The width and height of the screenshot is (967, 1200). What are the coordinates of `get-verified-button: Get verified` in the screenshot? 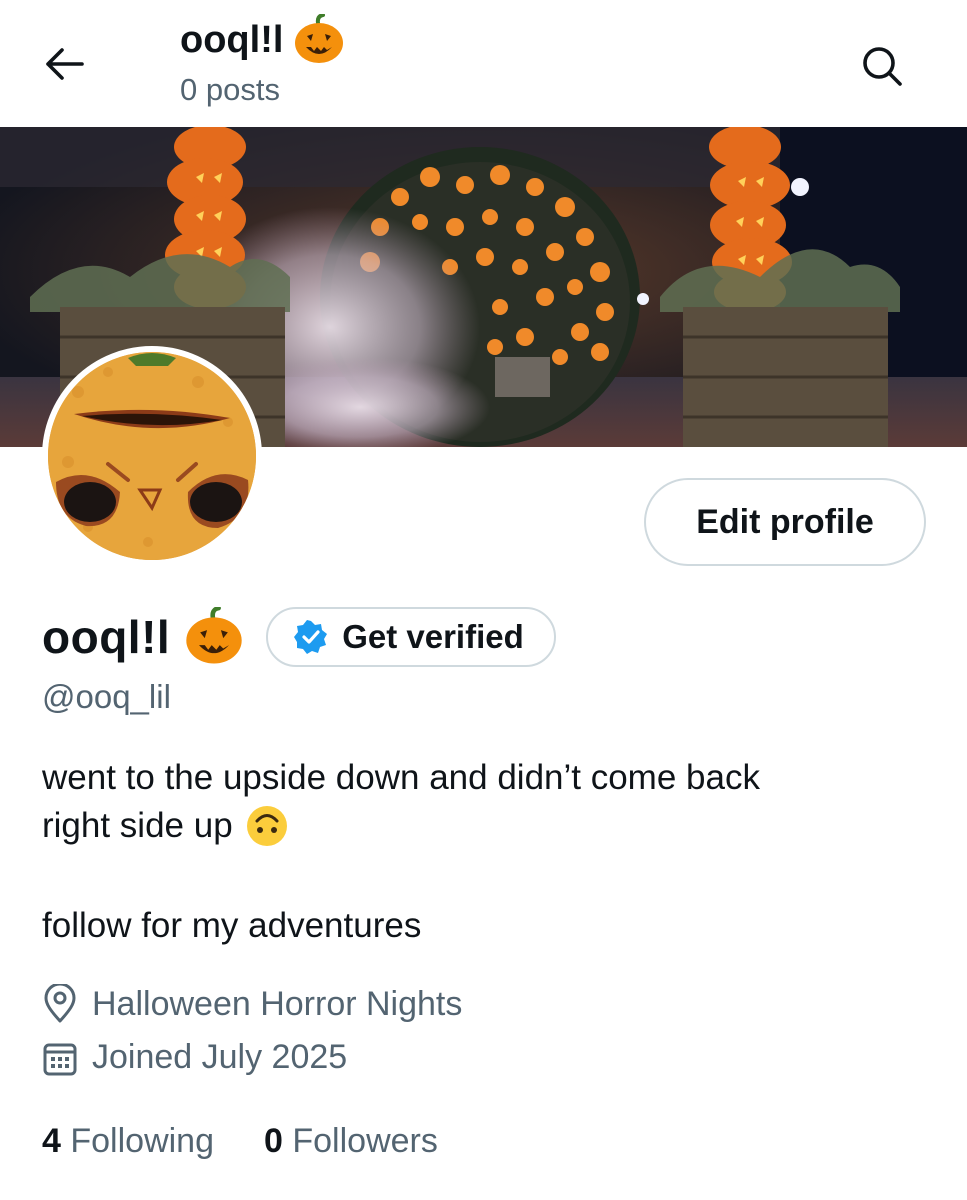 It's located at (411, 637).